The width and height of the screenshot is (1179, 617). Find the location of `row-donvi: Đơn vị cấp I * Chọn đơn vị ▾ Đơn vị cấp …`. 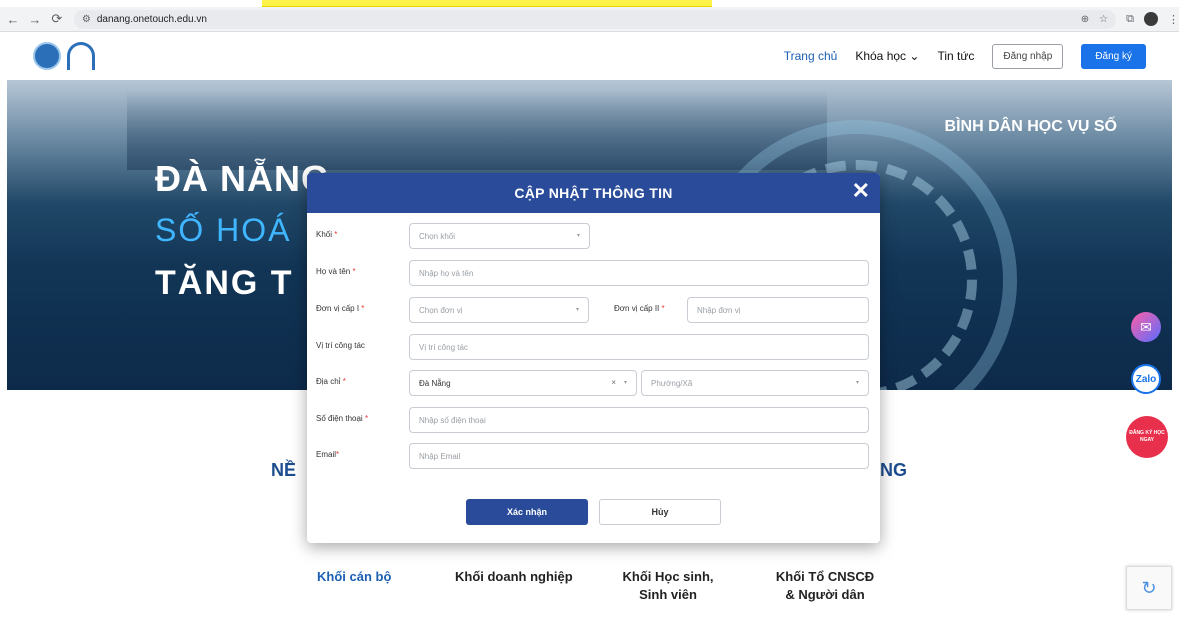

row-donvi: Đơn vị cấp I * Chọn đơn vị ▾ Đơn vị cấp … is located at coordinates (593, 310).